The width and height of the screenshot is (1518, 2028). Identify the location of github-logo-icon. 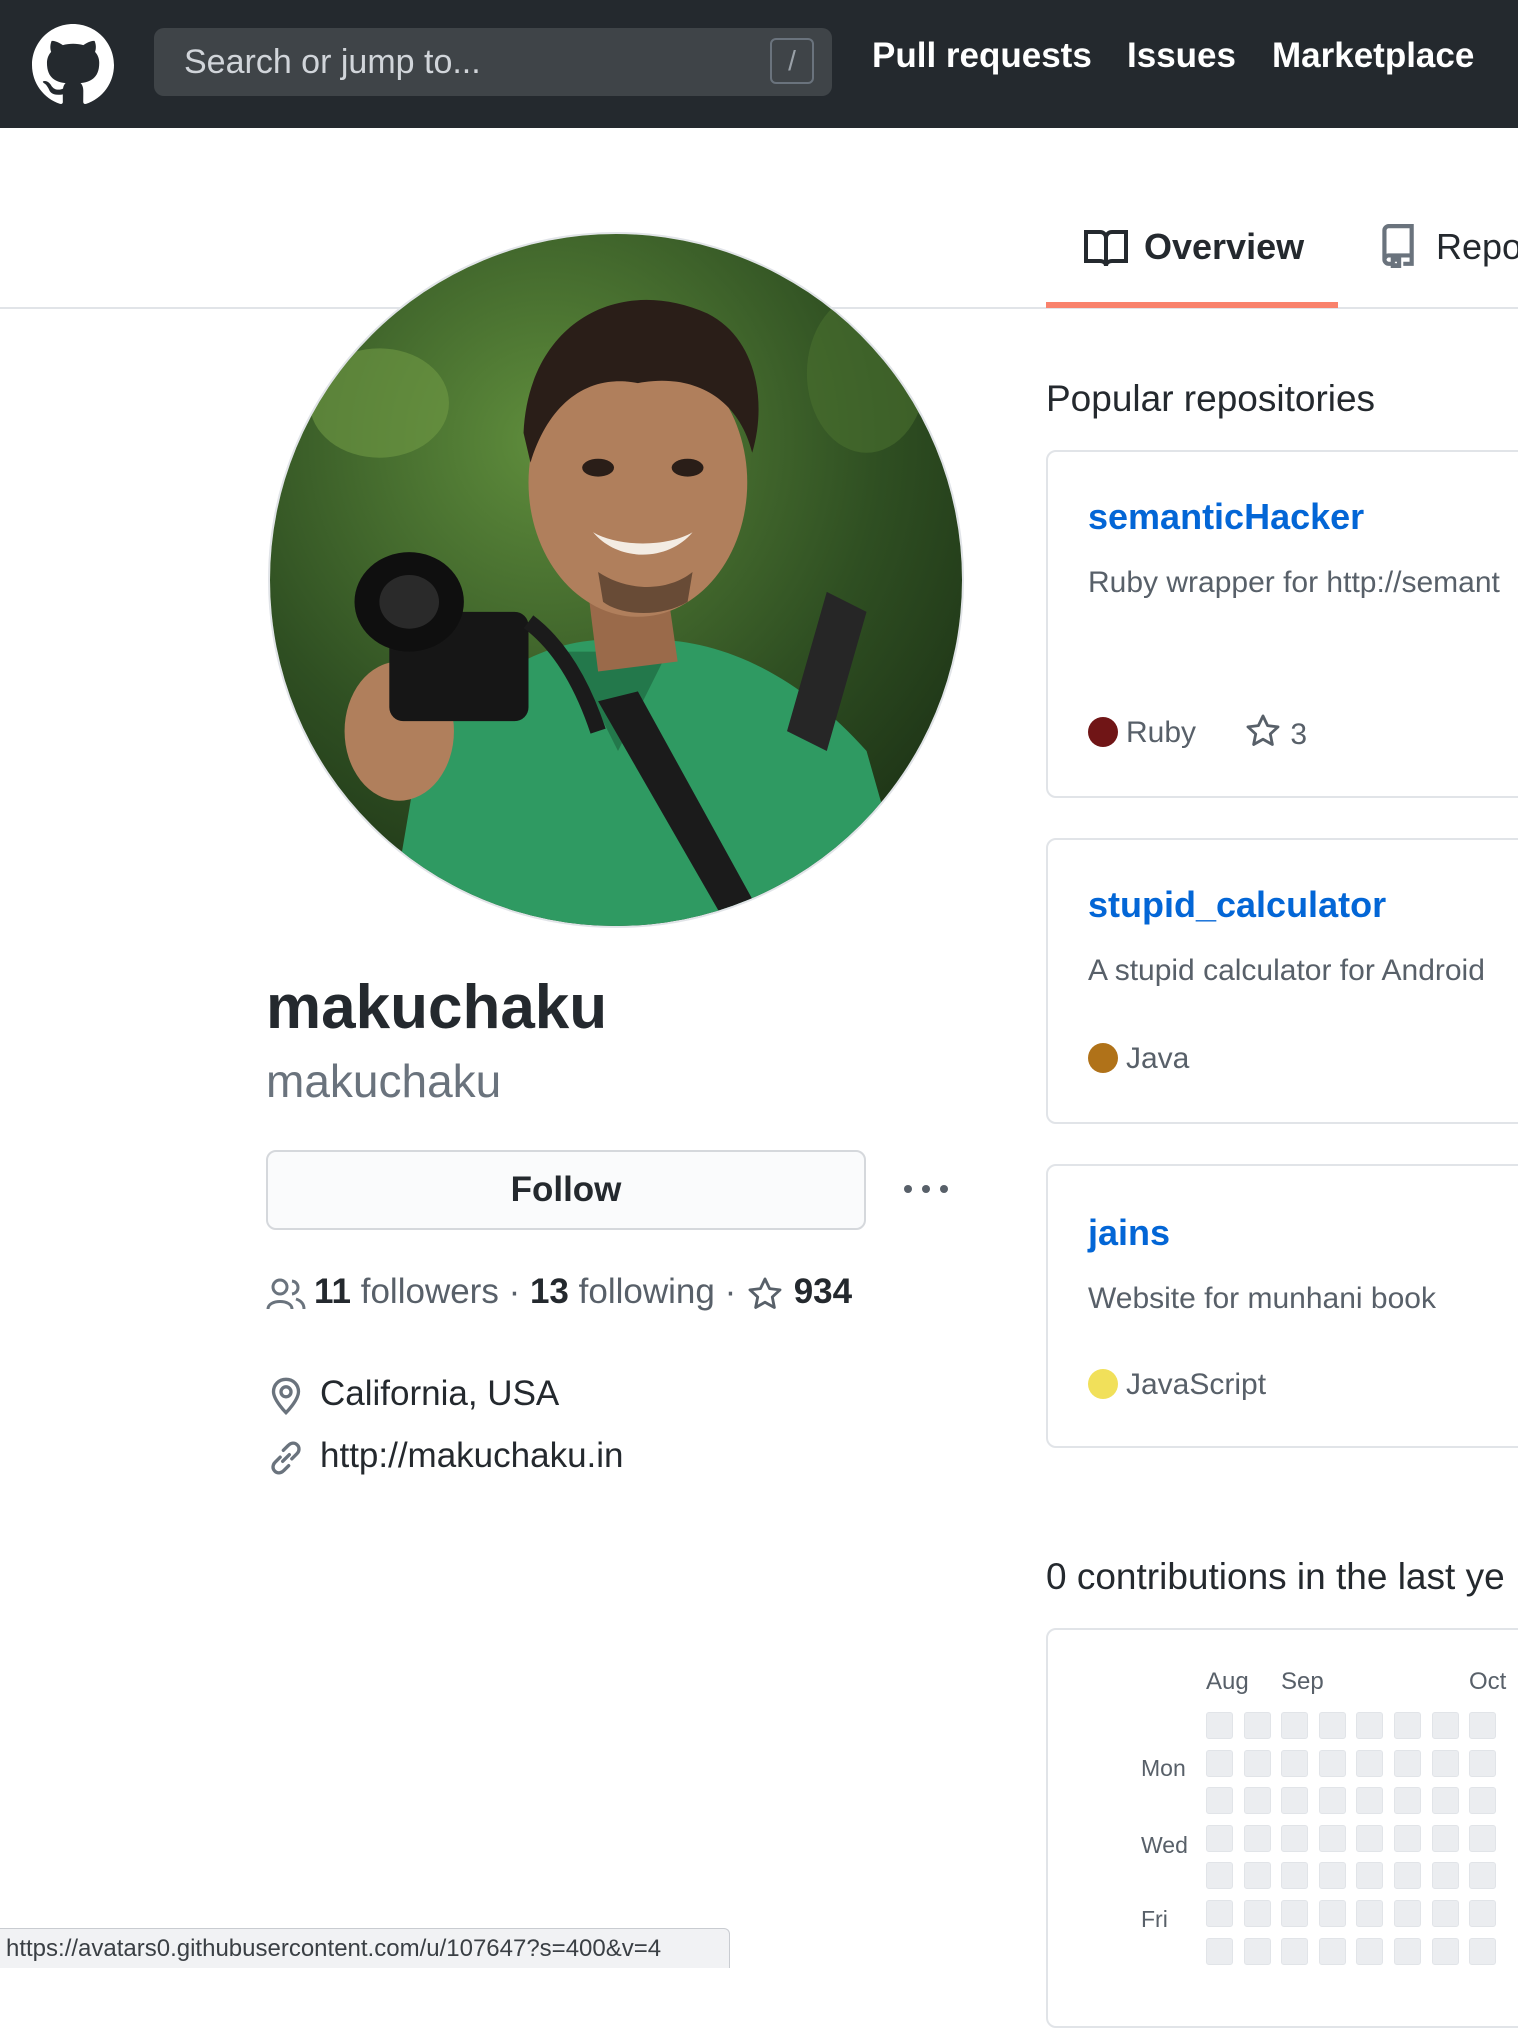
(73, 65).